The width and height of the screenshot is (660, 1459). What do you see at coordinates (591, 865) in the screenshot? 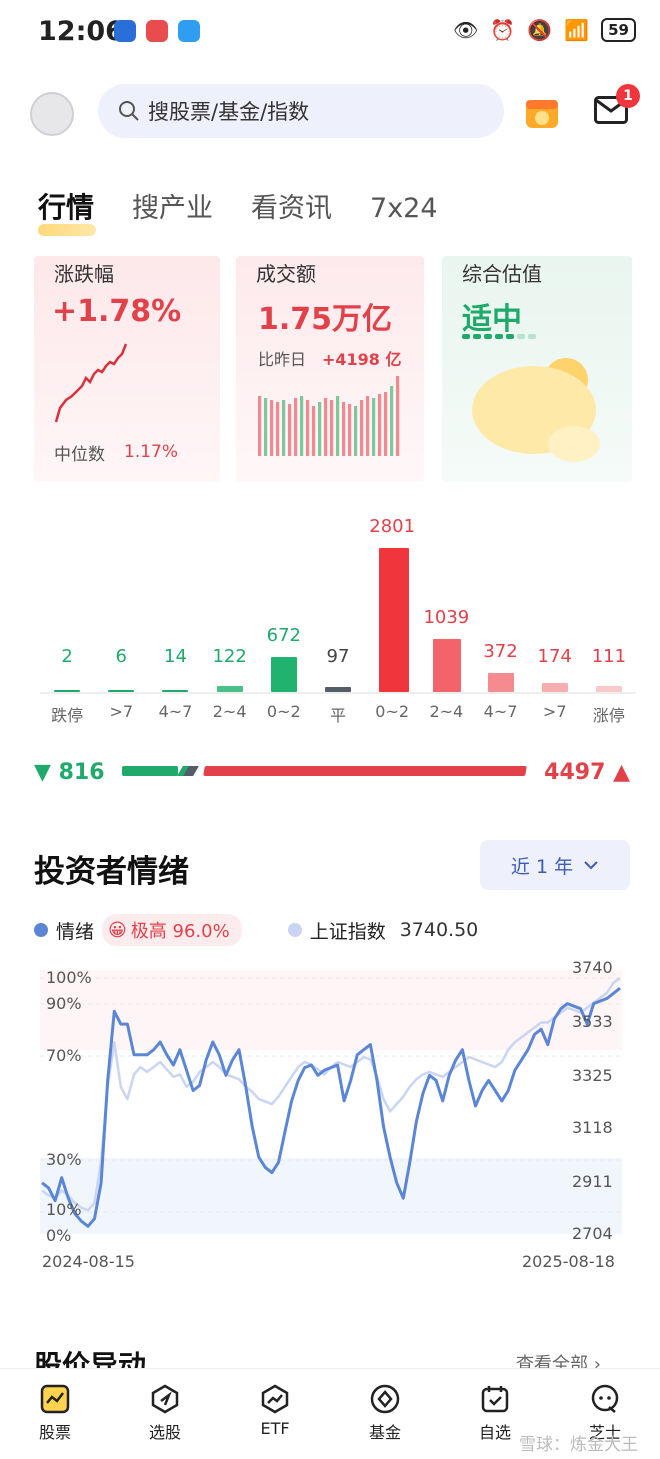
I see `chevron-down-icon` at bounding box center [591, 865].